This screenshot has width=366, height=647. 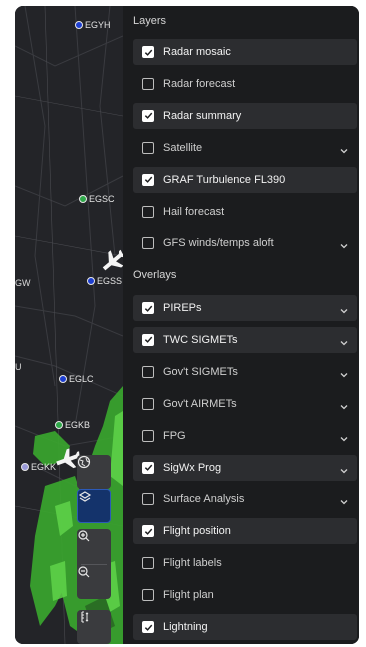 What do you see at coordinates (202, 115) in the screenshot?
I see `layer-label: Radar summary` at bounding box center [202, 115].